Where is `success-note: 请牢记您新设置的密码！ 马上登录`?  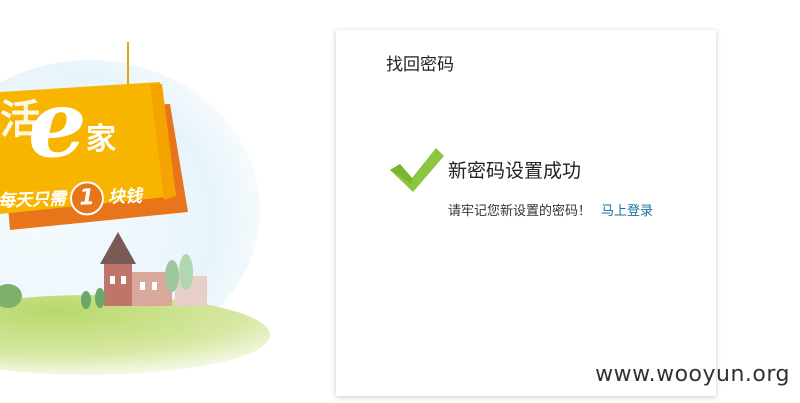 success-note: 请牢记您新设置的密码！ 马上登录 is located at coordinates (550, 209).